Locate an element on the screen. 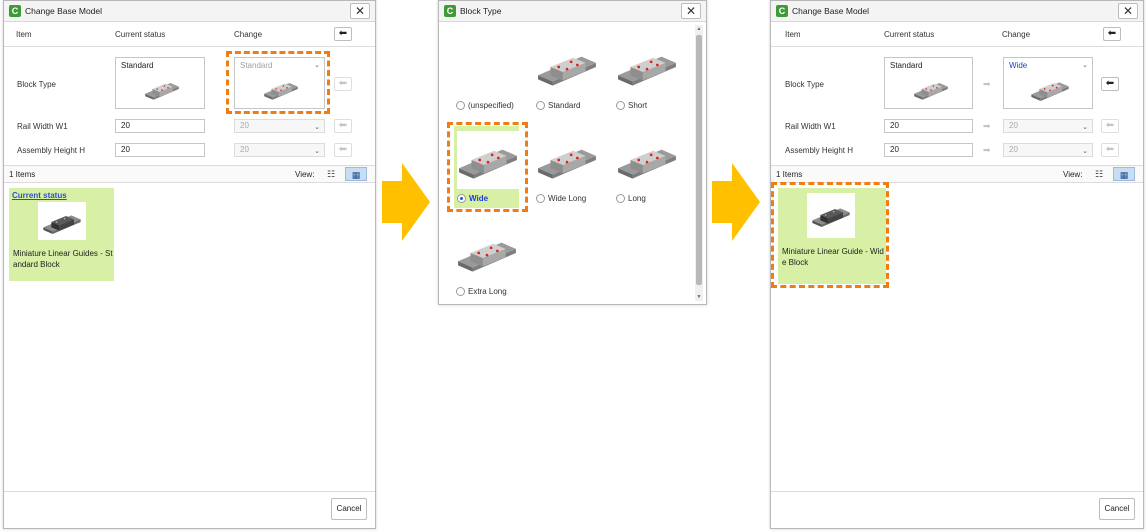 This screenshot has height=532, width=1147. extra-long-block-image is located at coordinates (487, 253).